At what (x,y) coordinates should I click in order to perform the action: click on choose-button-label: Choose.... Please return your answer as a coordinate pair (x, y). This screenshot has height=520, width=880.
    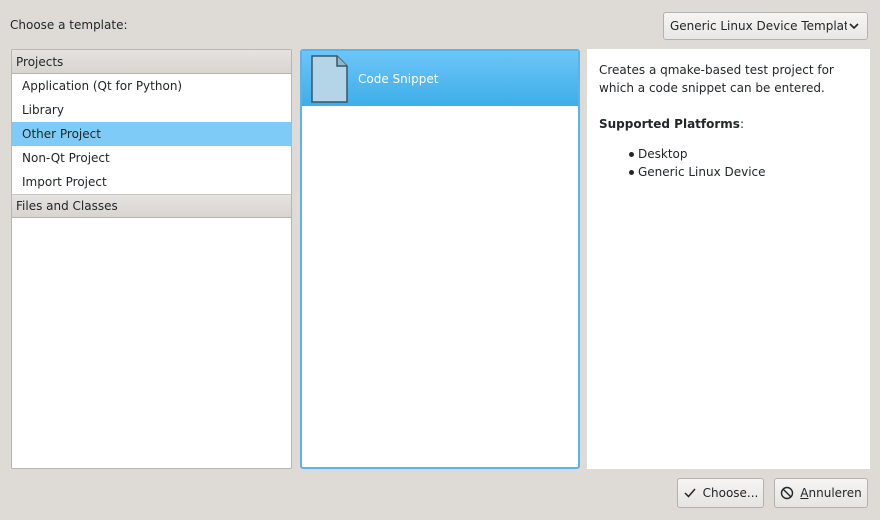
    Looking at the image, I should click on (730, 493).